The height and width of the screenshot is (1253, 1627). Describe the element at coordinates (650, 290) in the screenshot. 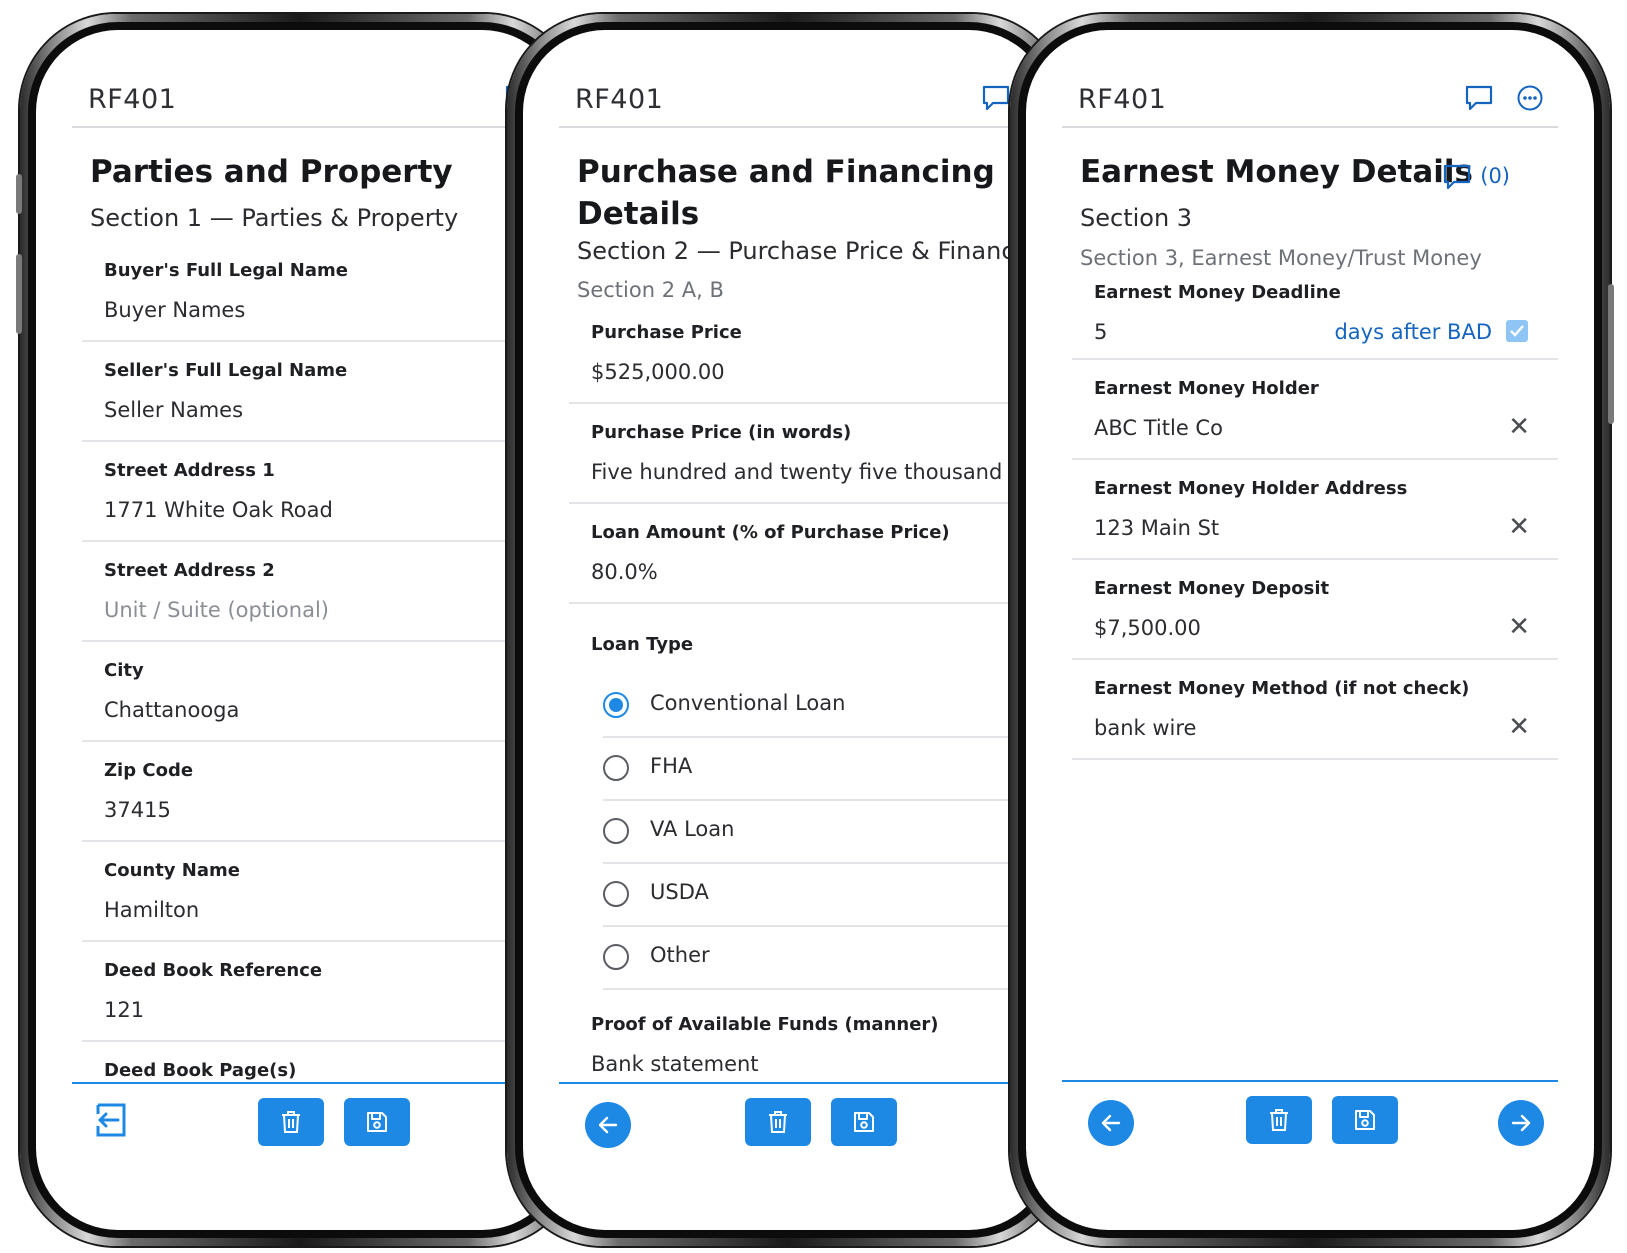

I see `section-reference: Section 2 A, B` at that location.